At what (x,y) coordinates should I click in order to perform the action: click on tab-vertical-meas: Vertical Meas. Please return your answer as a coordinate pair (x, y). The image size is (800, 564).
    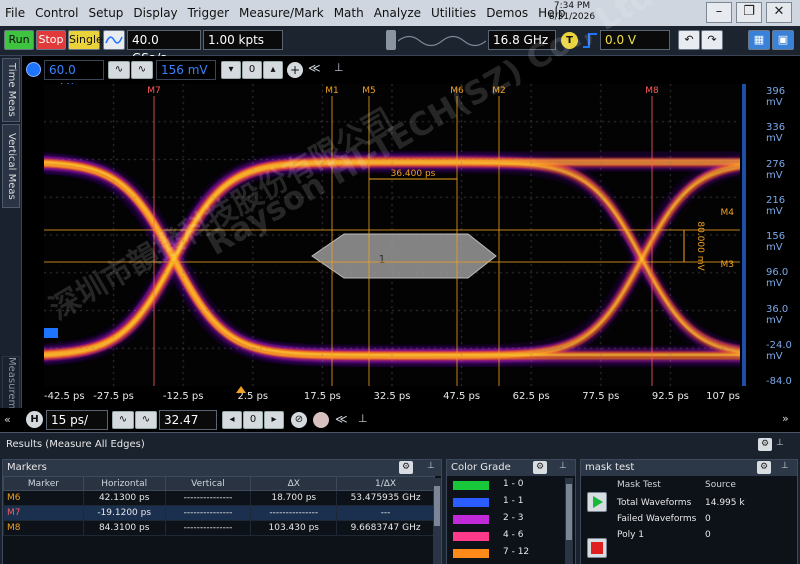
    Looking at the image, I should click on (11, 166).